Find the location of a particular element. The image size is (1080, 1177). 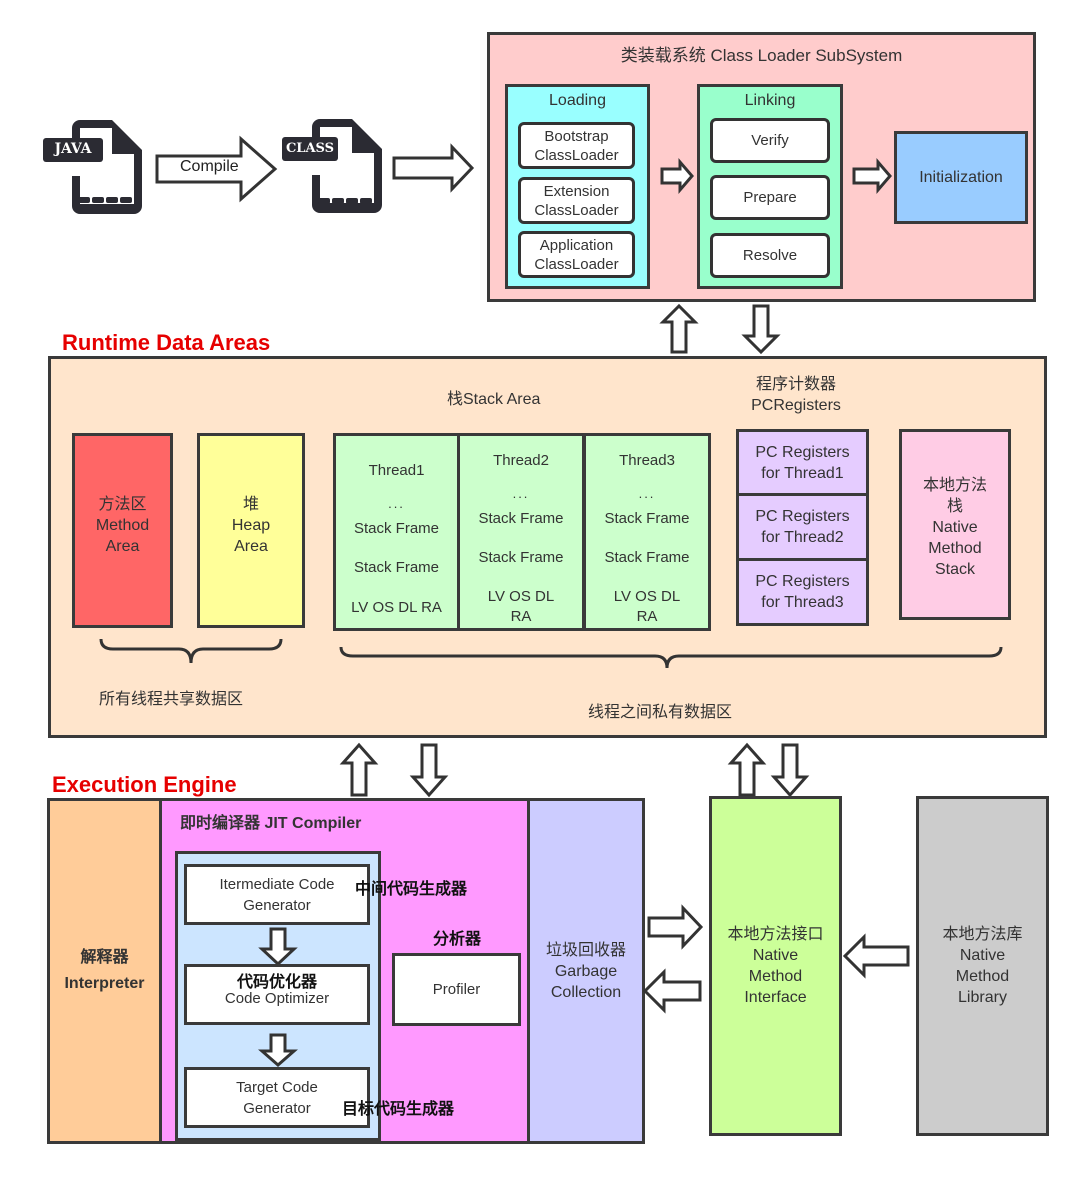

native-interface-to-gc-arrow is located at coordinates (672, 991).